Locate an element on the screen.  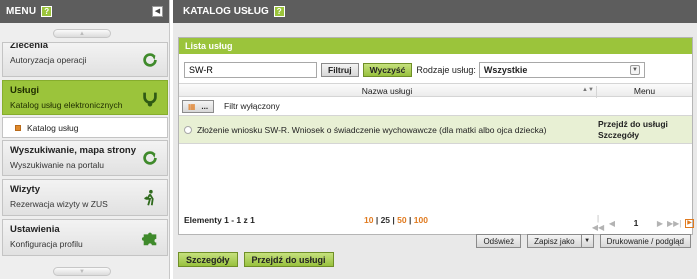
row-menu: Przejdź do usługi Szczegóły is located at coordinates (633, 130).